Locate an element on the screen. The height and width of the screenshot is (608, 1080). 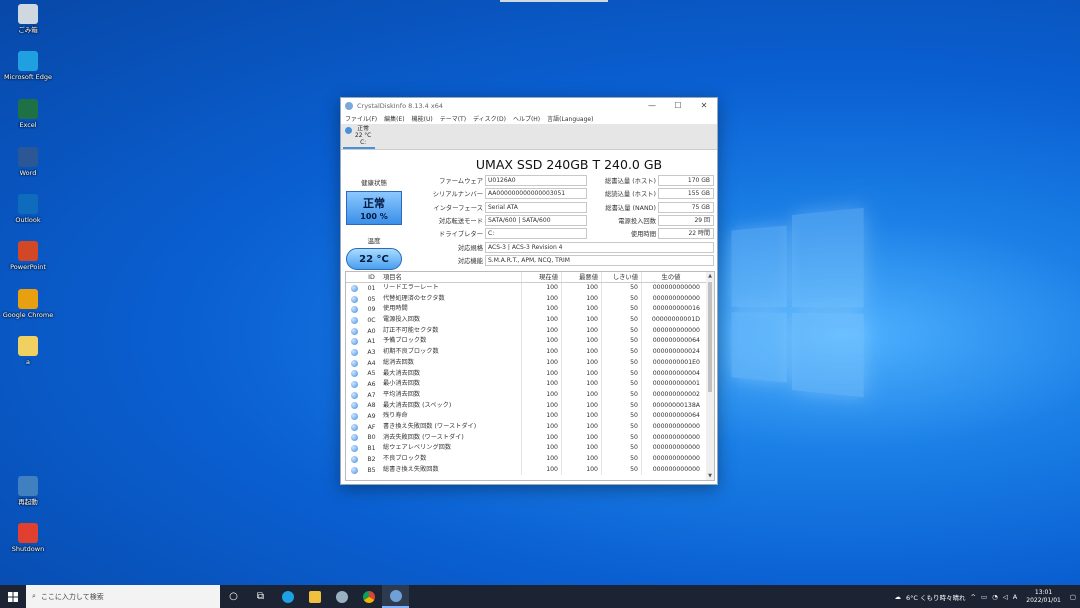
table-row: 0C 電源投入回数 100 100 50 00000000001D is located at coordinates (530, 320).